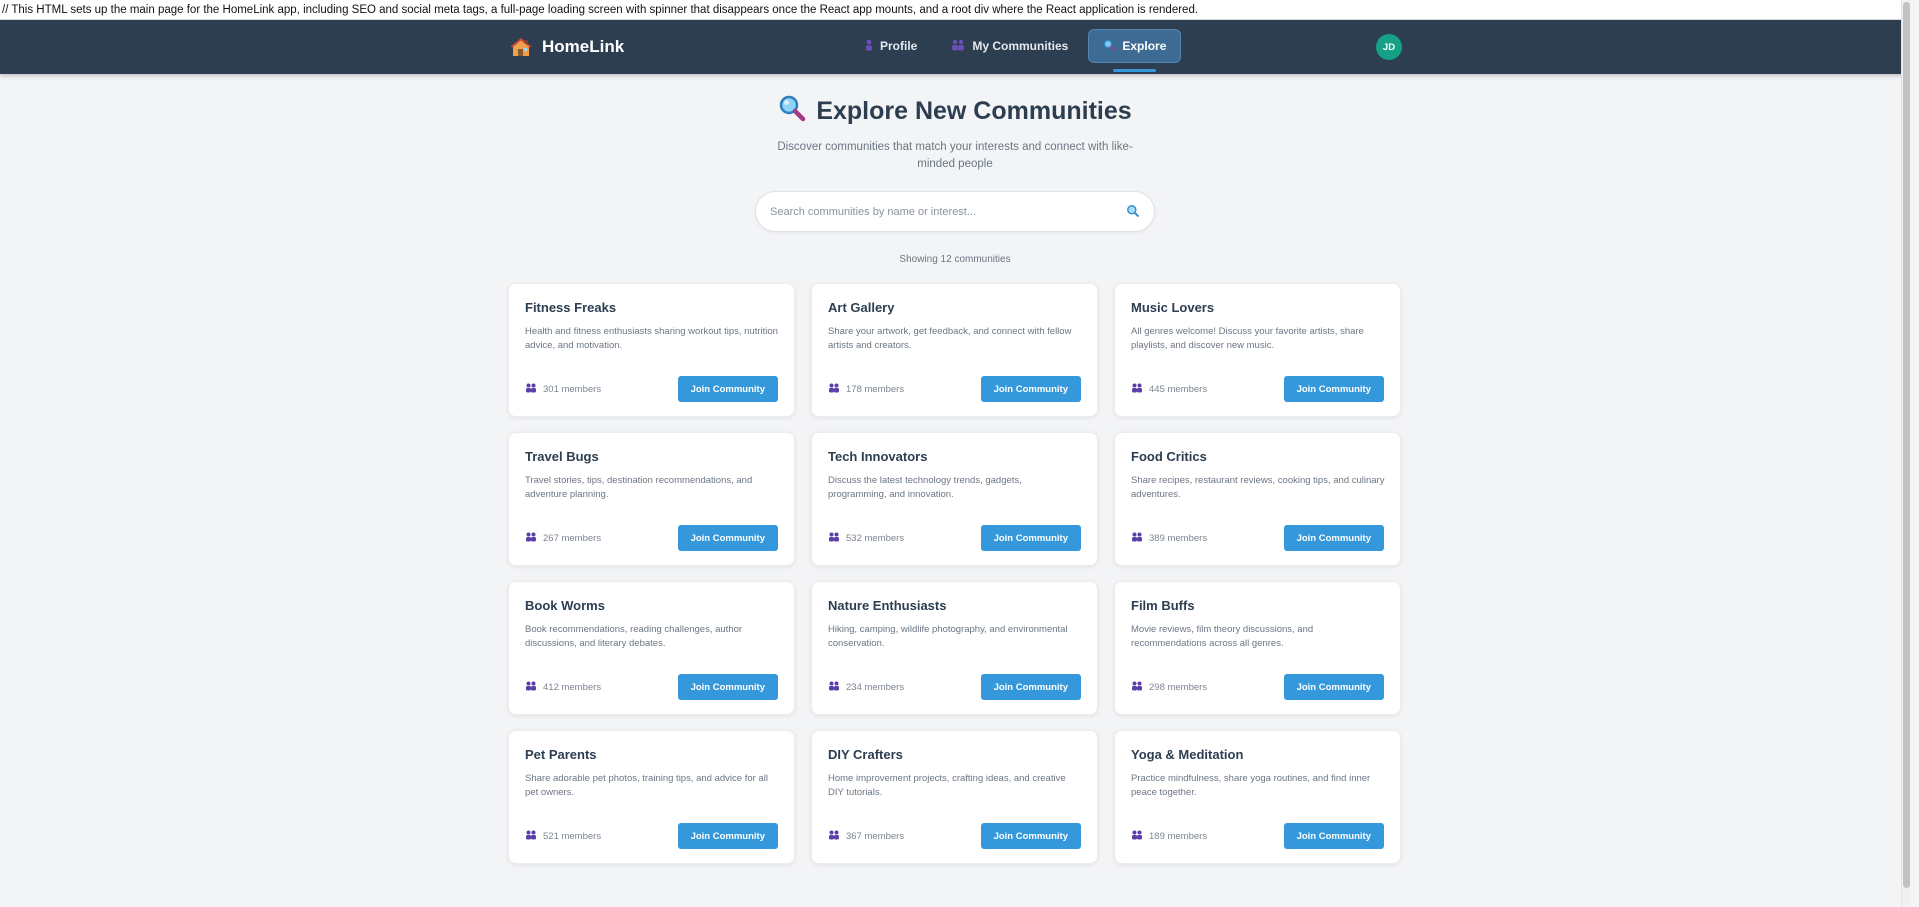  What do you see at coordinates (1169, 836) in the screenshot?
I see `member-count: 189 members` at bounding box center [1169, 836].